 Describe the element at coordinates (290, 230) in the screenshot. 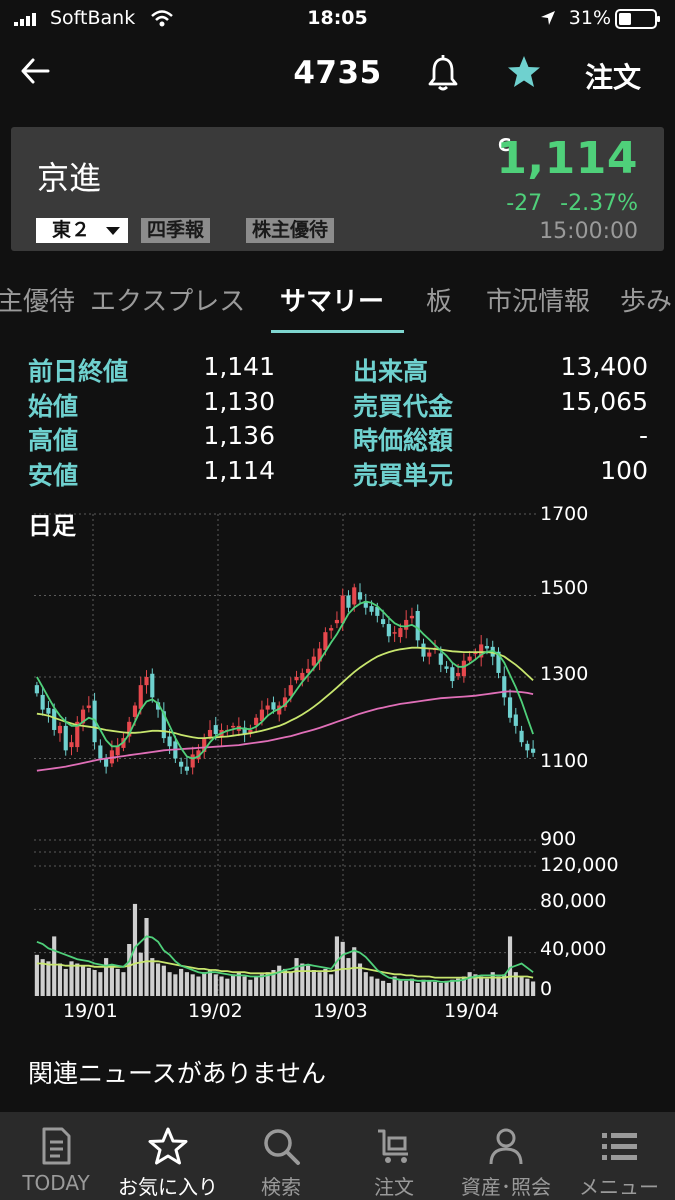

I see `yutai-badge: 株主優待` at that location.